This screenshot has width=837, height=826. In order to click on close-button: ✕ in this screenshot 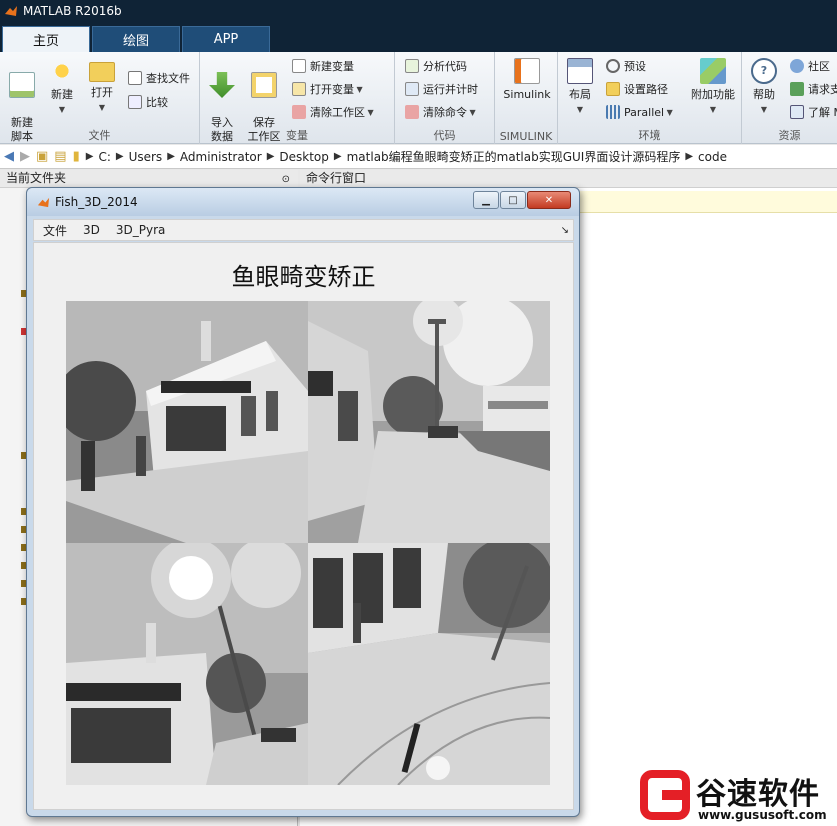, I will do `click(549, 200)`.